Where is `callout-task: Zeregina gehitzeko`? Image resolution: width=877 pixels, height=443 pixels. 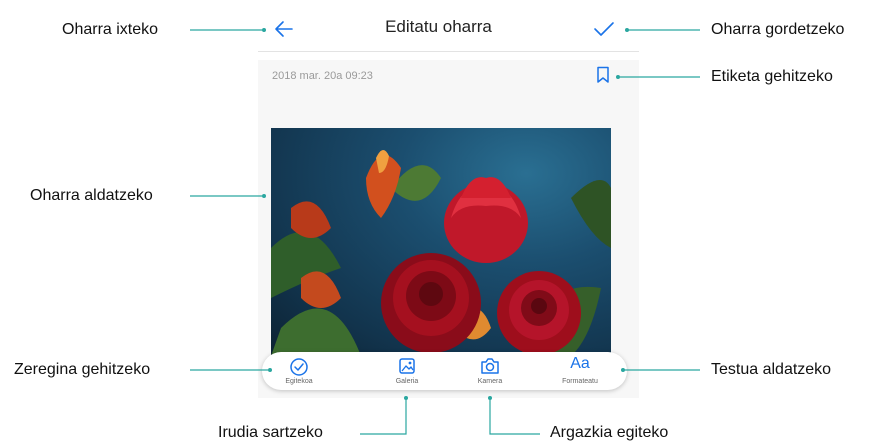 callout-task: Zeregina gehitzeko is located at coordinates (82, 369).